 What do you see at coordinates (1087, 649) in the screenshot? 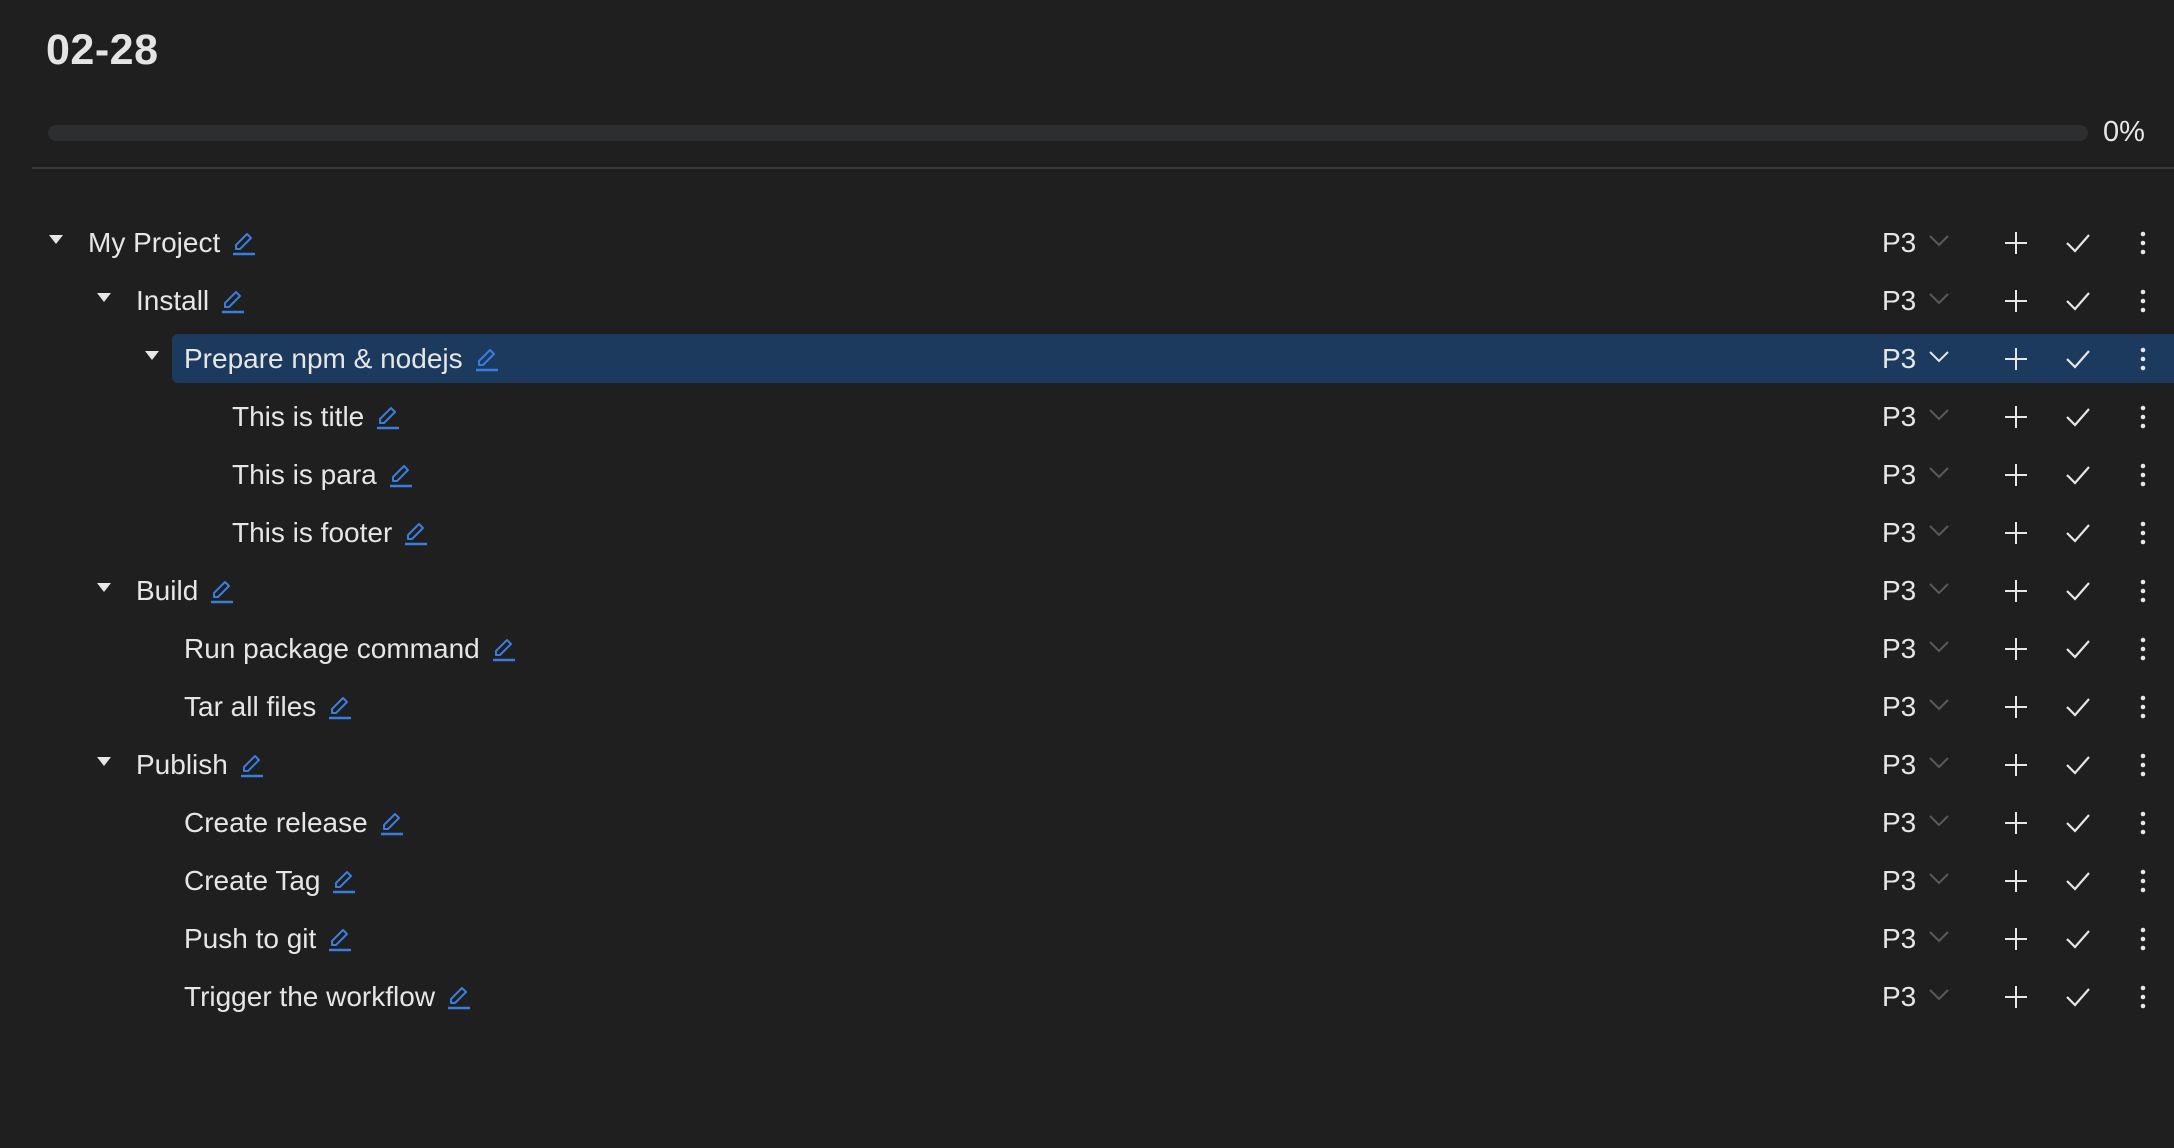
I see `task-row: Run package command P3` at bounding box center [1087, 649].